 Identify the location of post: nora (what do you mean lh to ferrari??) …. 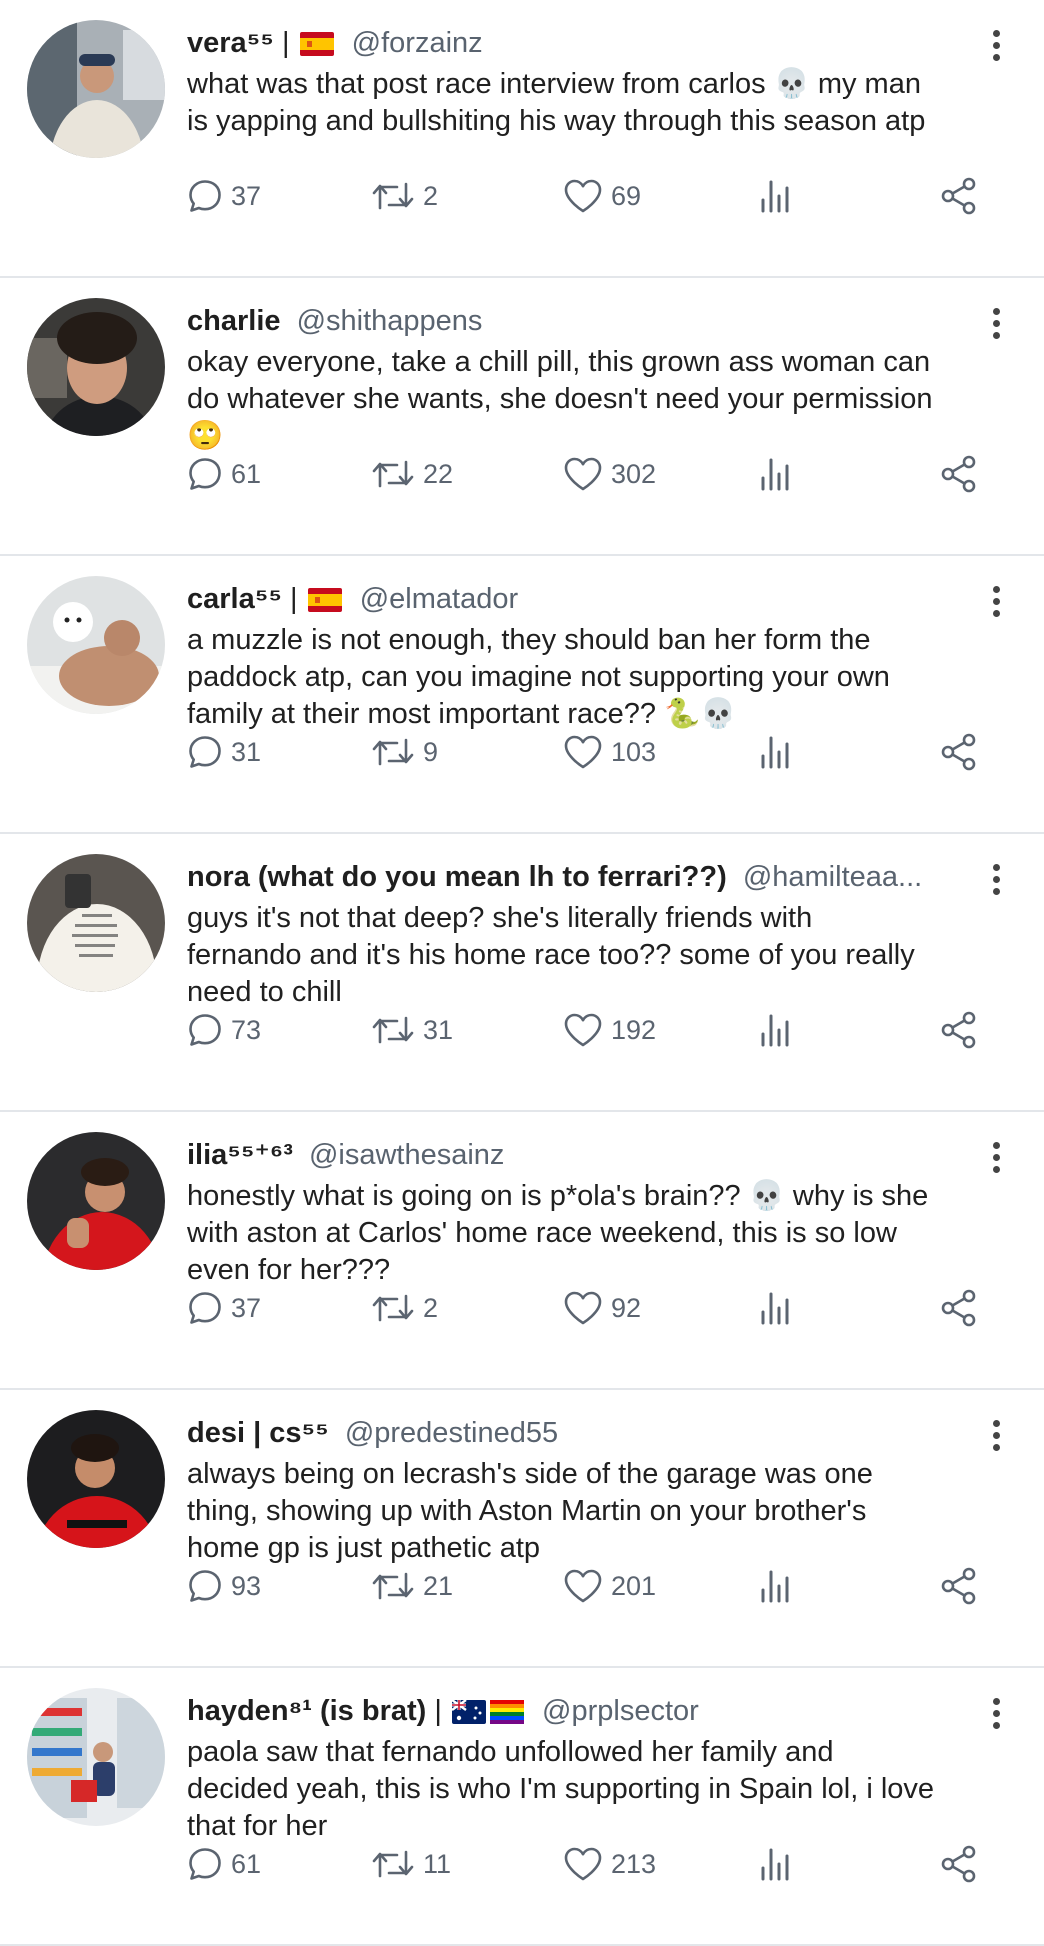
(522, 973).